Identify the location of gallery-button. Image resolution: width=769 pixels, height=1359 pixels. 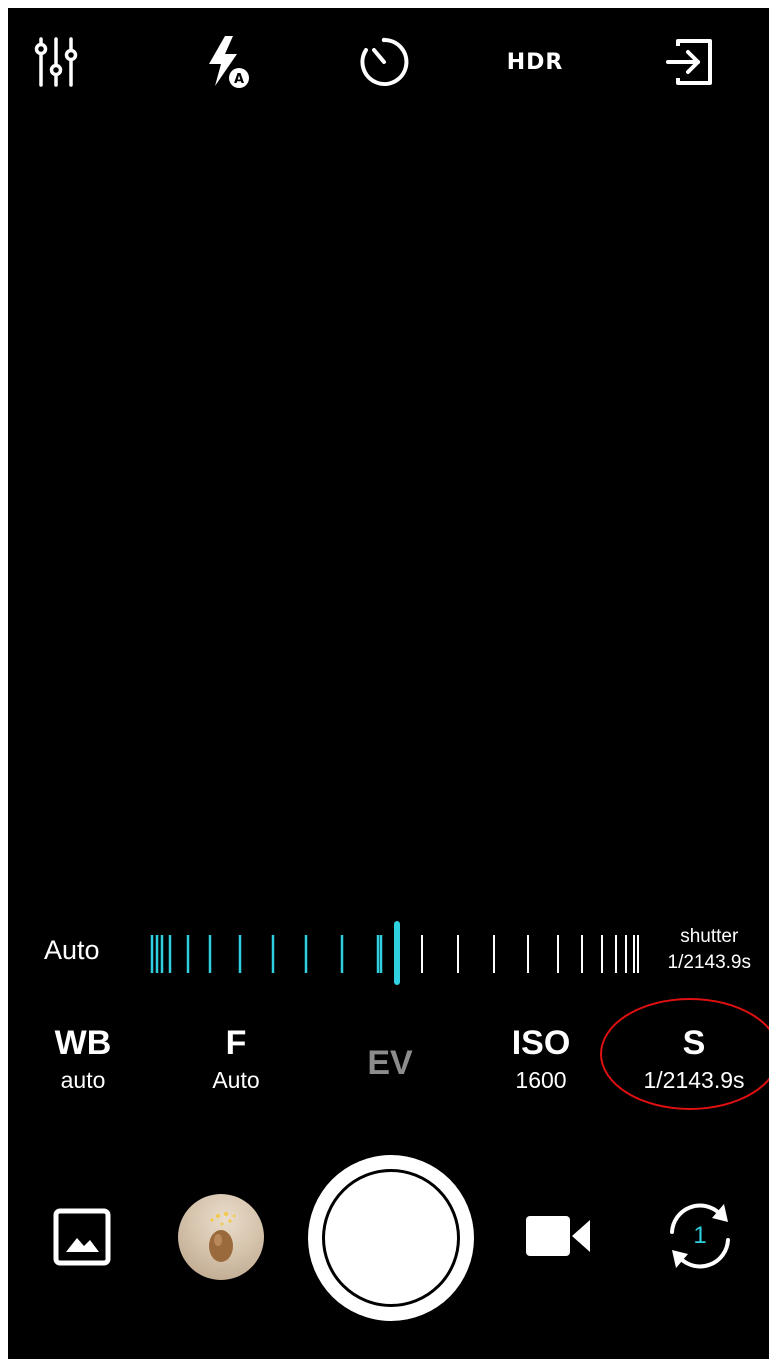
(82, 1237).